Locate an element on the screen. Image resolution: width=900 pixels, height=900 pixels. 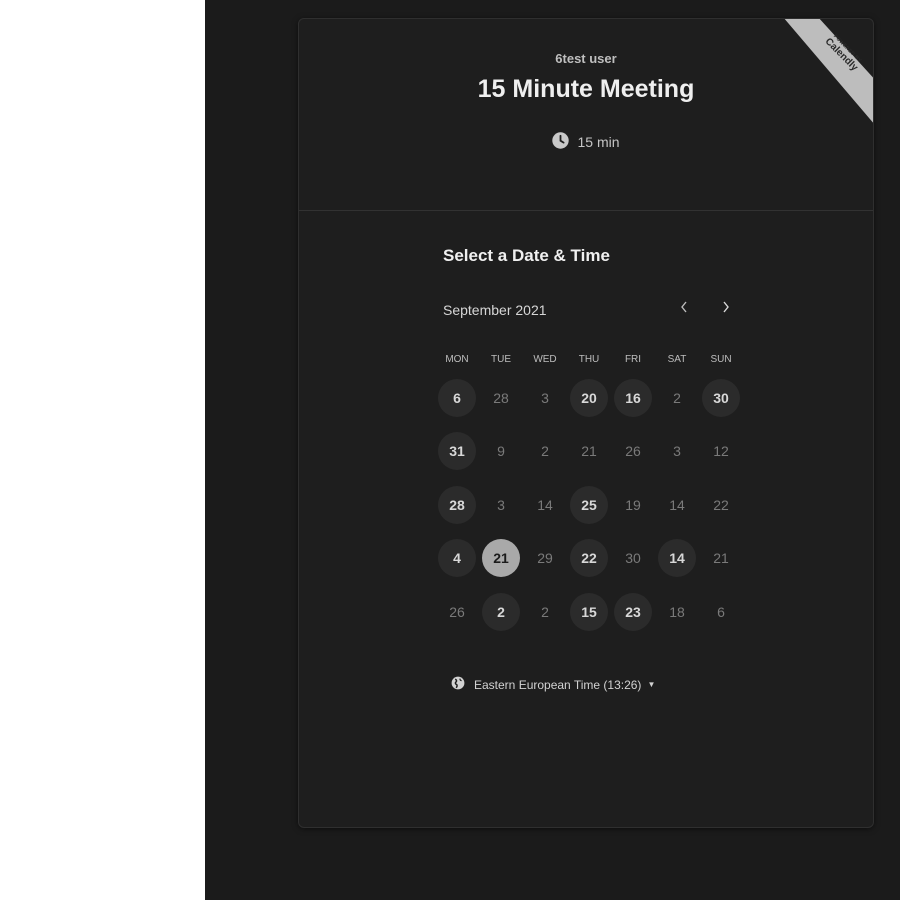
calendar-cell: 9 is located at coordinates (501, 452).